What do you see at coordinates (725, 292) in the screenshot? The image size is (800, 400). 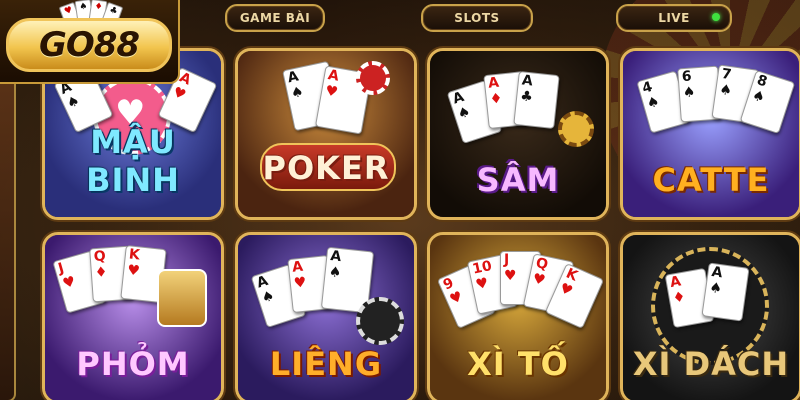 I see `playing-card: A ♠` at bounding box center [725, 292].